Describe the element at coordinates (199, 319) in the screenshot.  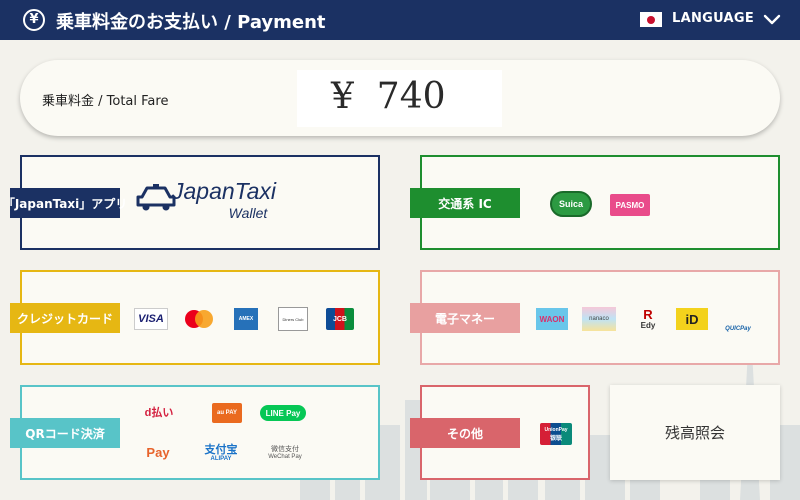
I see `mastercard-logo` at that location.